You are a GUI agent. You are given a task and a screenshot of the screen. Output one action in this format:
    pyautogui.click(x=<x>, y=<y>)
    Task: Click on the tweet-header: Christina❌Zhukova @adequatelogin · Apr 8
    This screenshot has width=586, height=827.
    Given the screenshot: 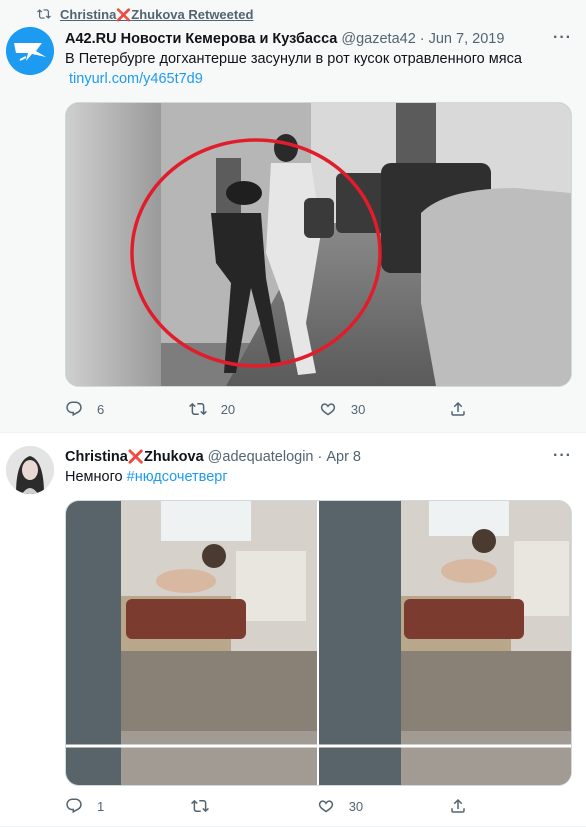 What is the action you would take?
    pyautogui.click(x=213, y=457)
    